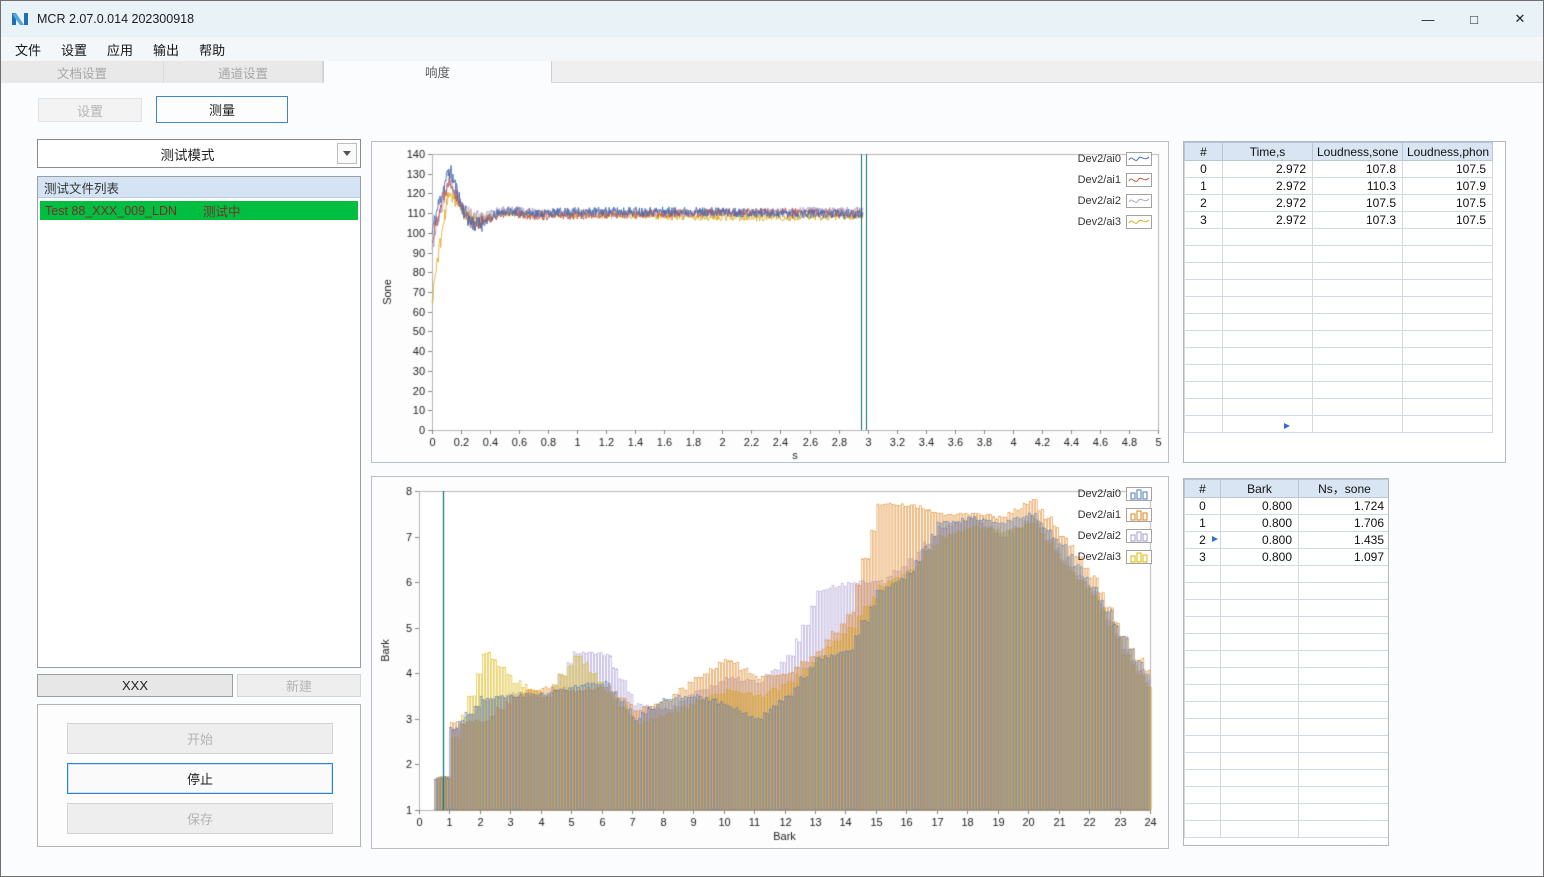 Image resolution: width=1544 pixels, height=877 pixels. I want to click on tab-channel-settings: 通道设置, so click(243, 72).